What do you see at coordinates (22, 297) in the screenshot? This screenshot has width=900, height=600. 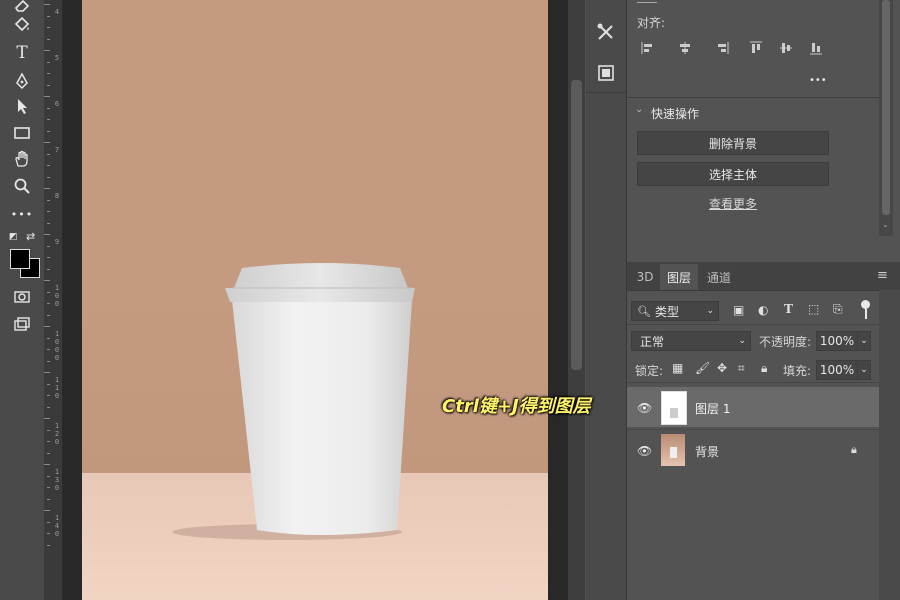 I see `quick-mask-icon` at bounding box center [22, 297].